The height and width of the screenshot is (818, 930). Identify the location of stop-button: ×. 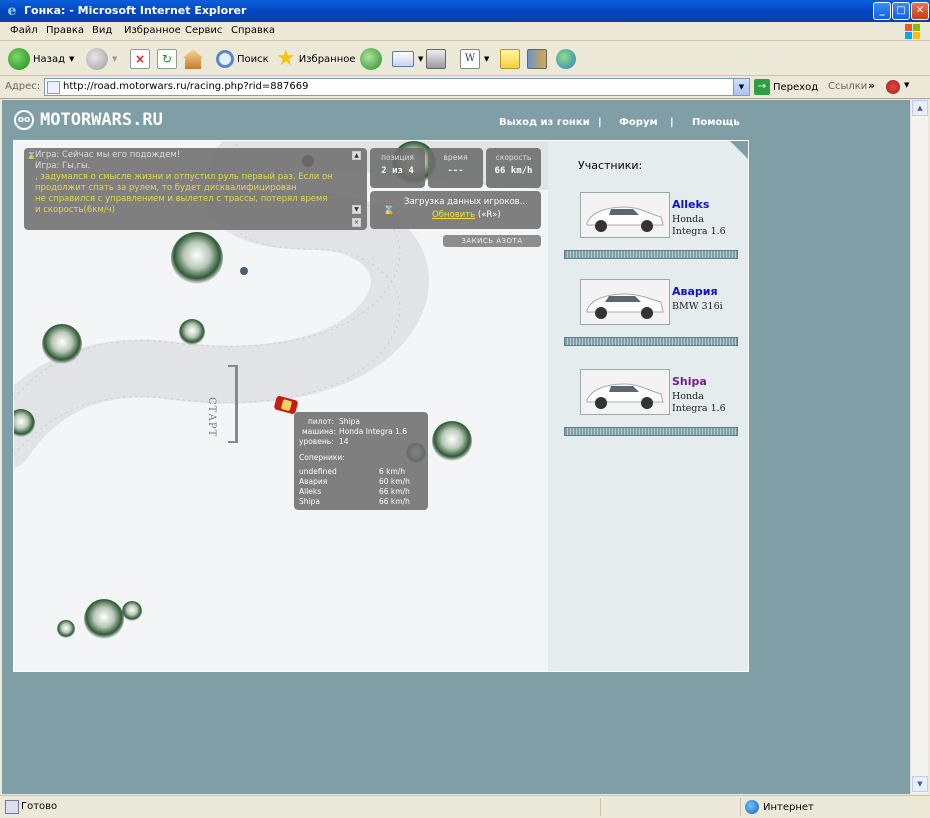
(140, 59).